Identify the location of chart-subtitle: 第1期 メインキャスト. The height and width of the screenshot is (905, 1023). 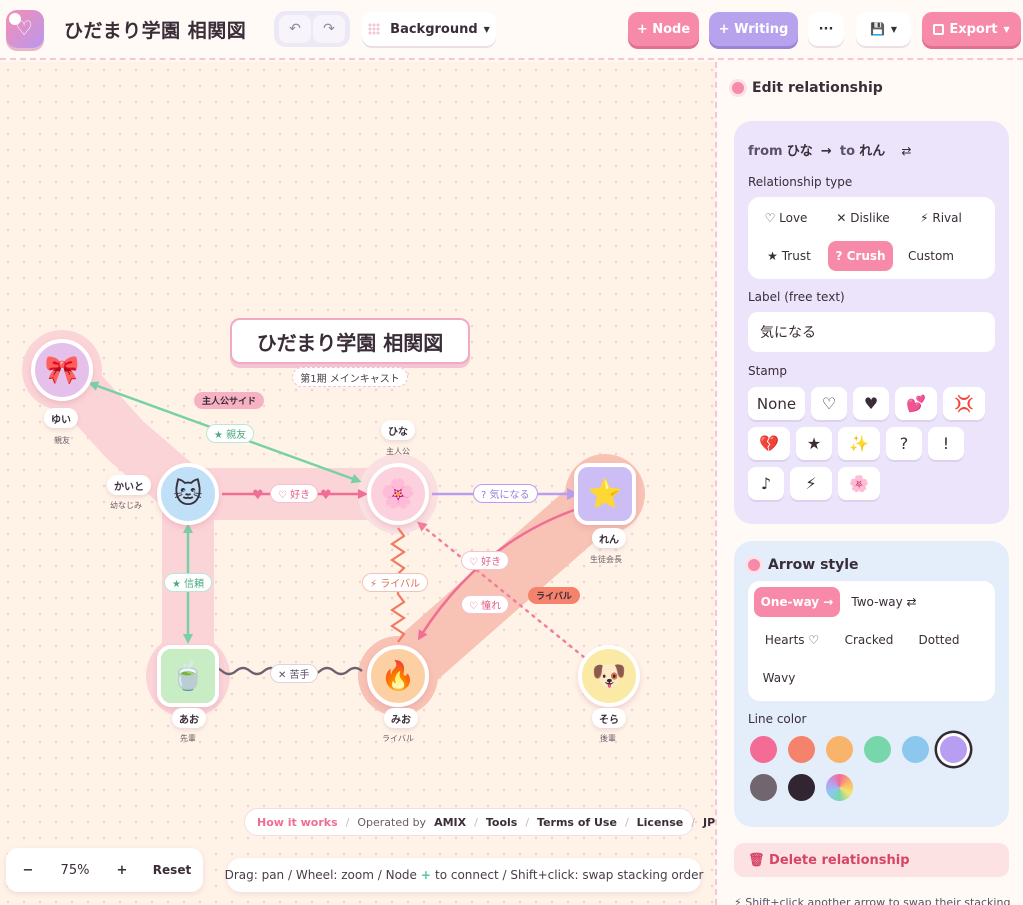
(350, 377).